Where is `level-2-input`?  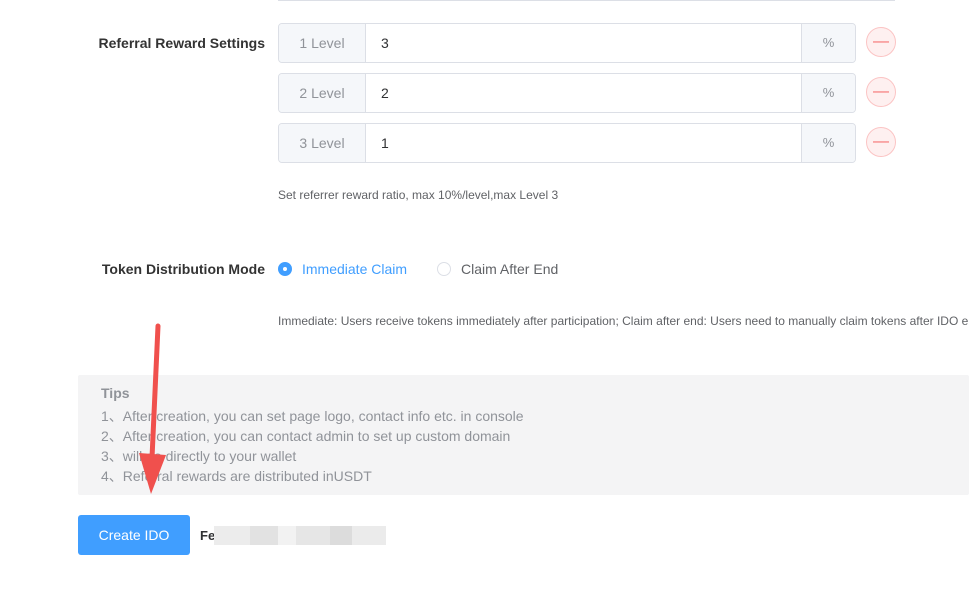 level-2-input is located at coordinates (584, 93).